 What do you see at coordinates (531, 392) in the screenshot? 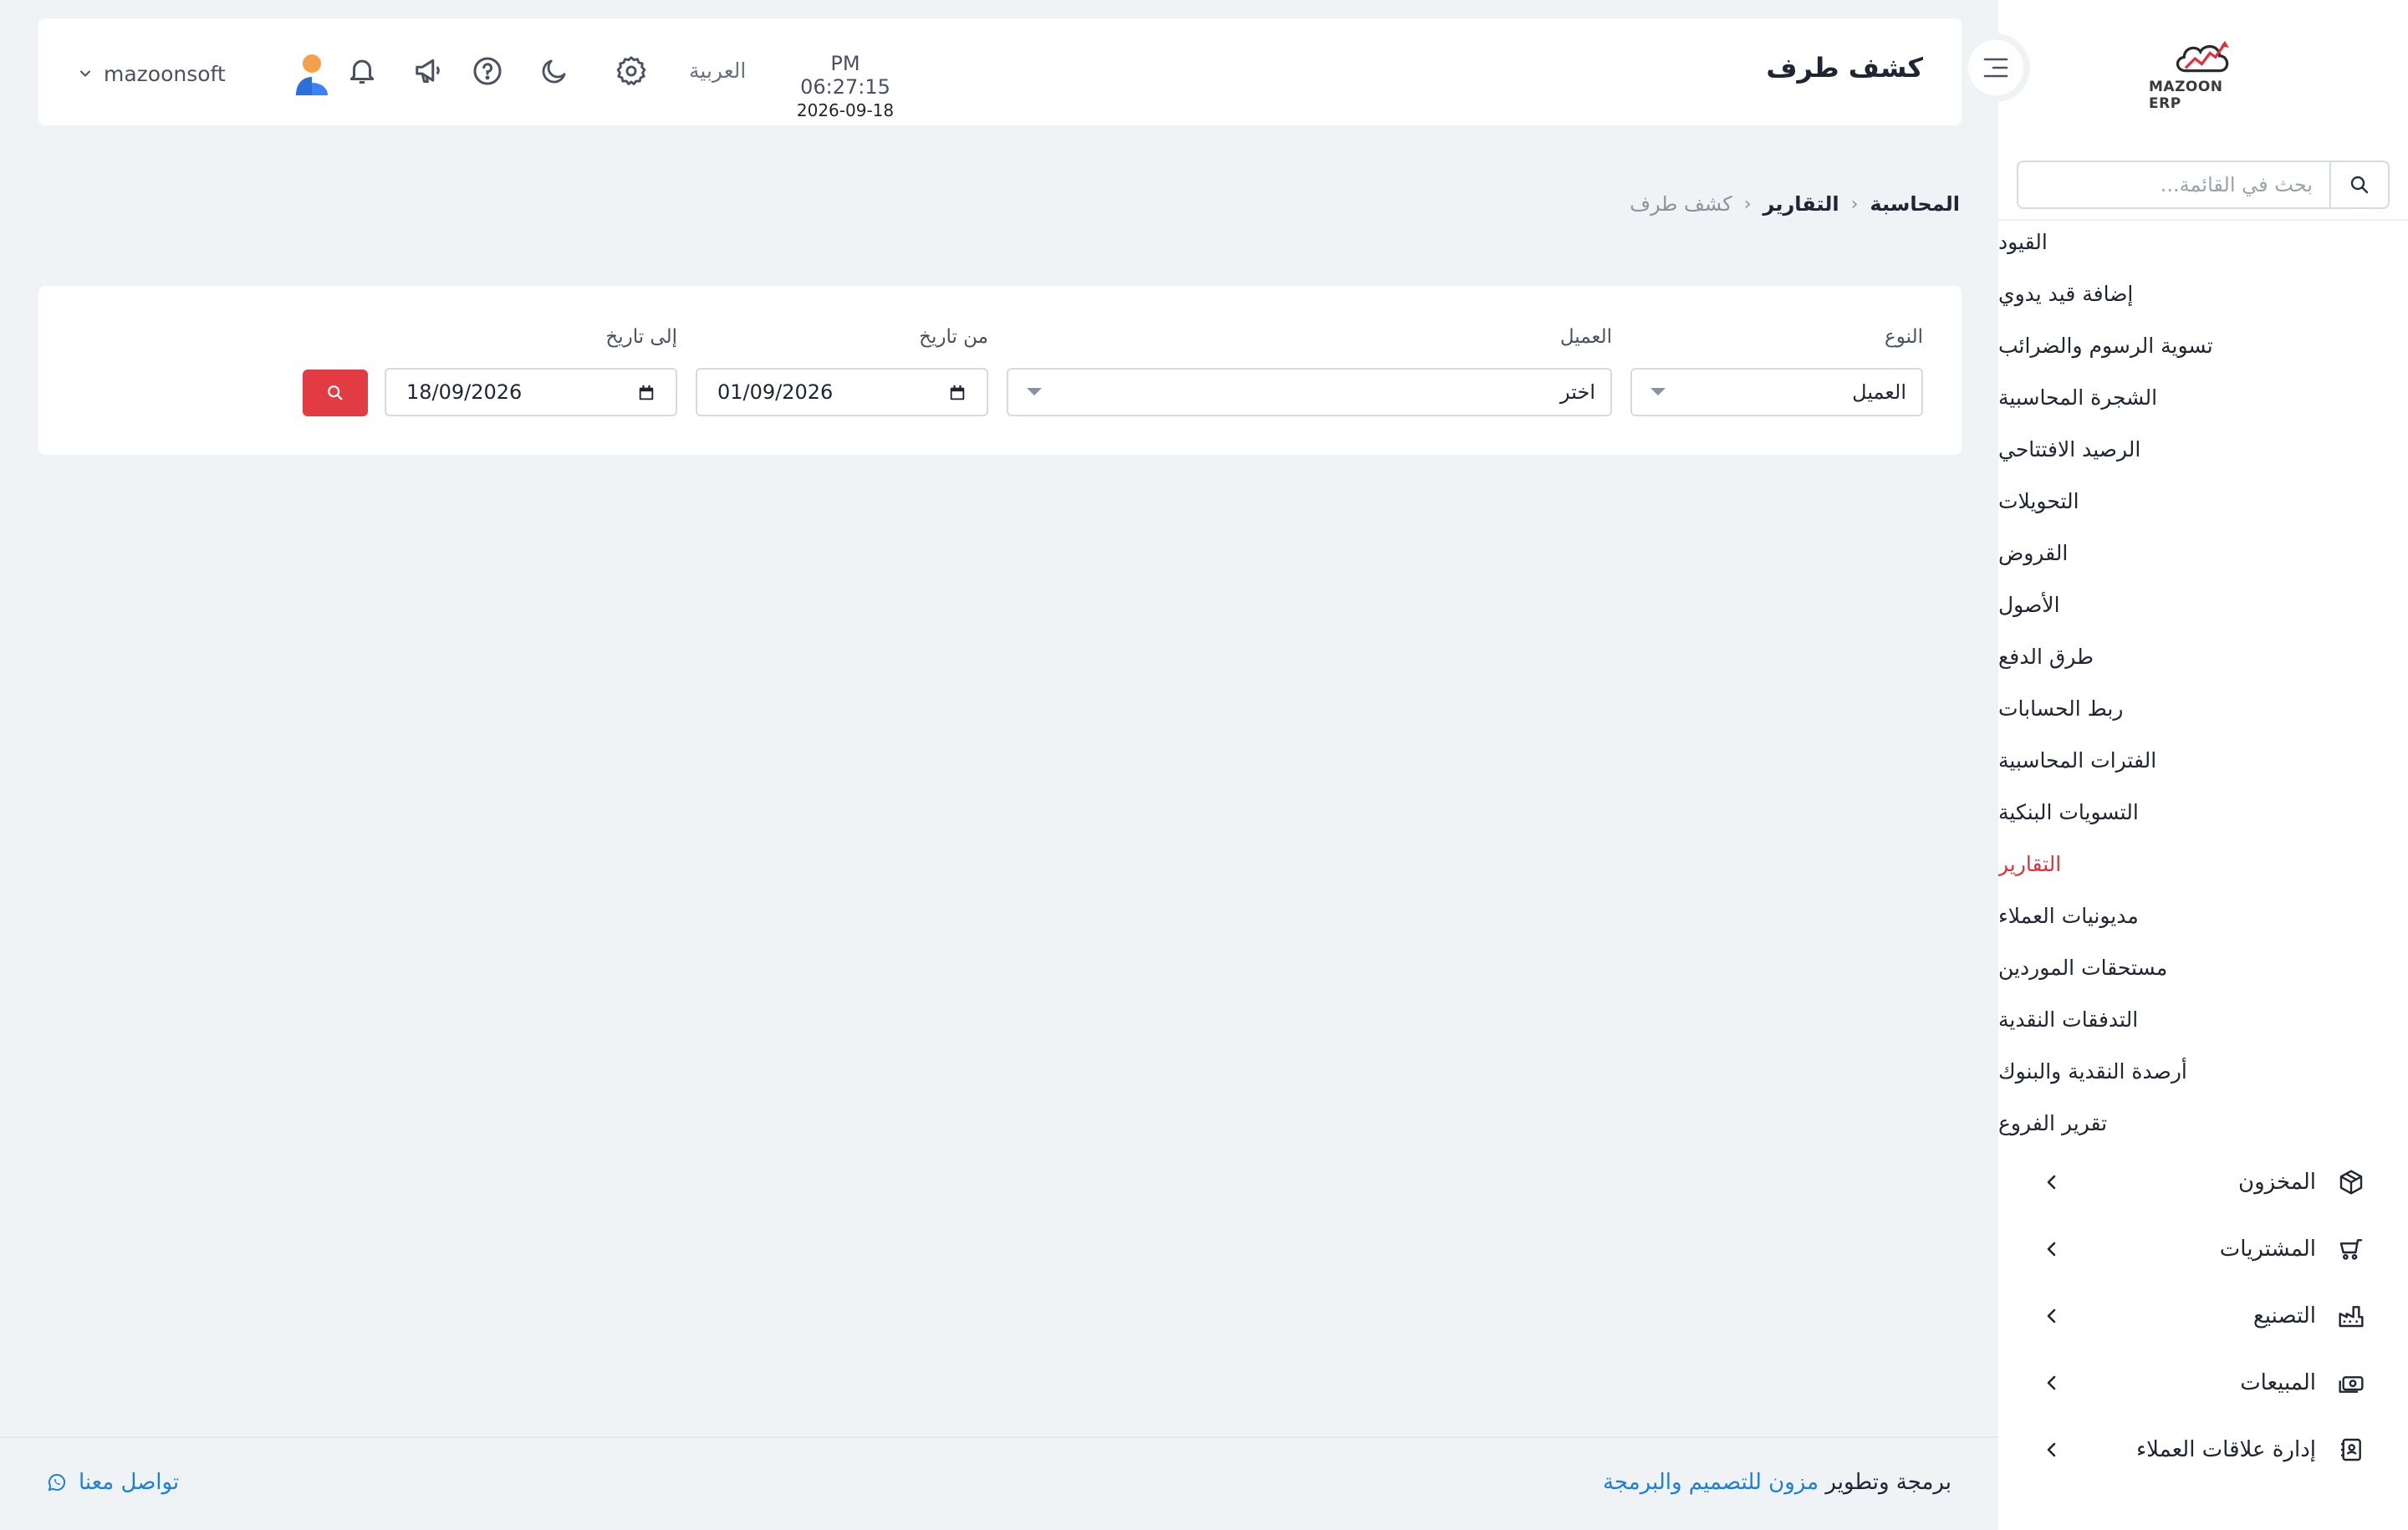
I see `to-date-input: 18/09/2026` at bounding box center [531, 392].